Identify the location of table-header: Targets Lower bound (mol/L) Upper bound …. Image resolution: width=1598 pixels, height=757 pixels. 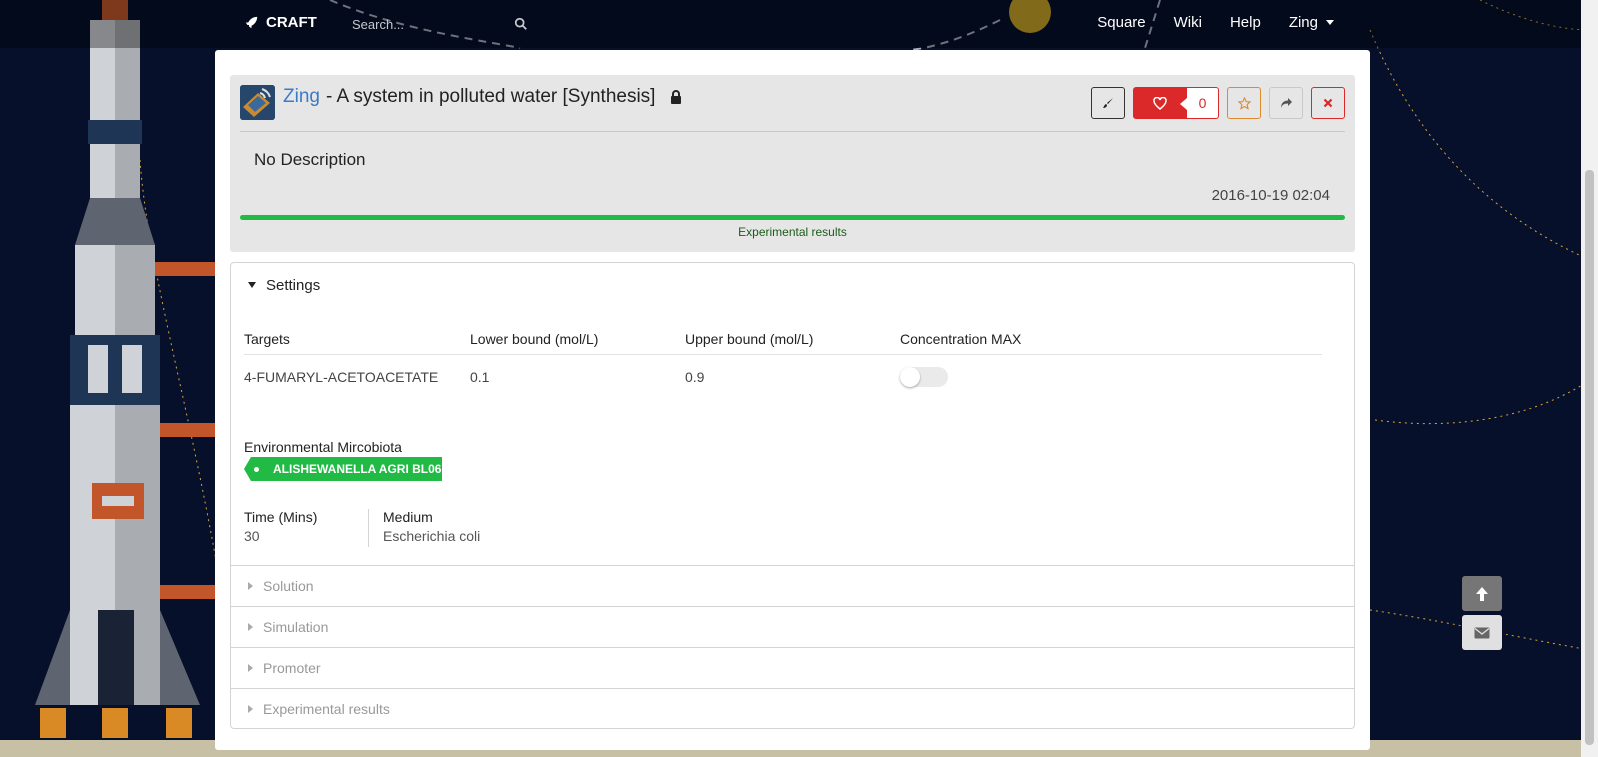
(783, 339).